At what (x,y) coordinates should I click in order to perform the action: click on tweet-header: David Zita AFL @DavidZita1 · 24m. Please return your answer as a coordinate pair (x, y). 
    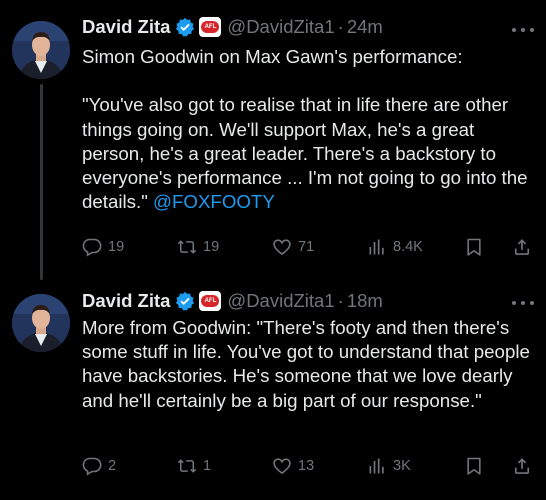
    Looking at the image, I should click on (232, 27).